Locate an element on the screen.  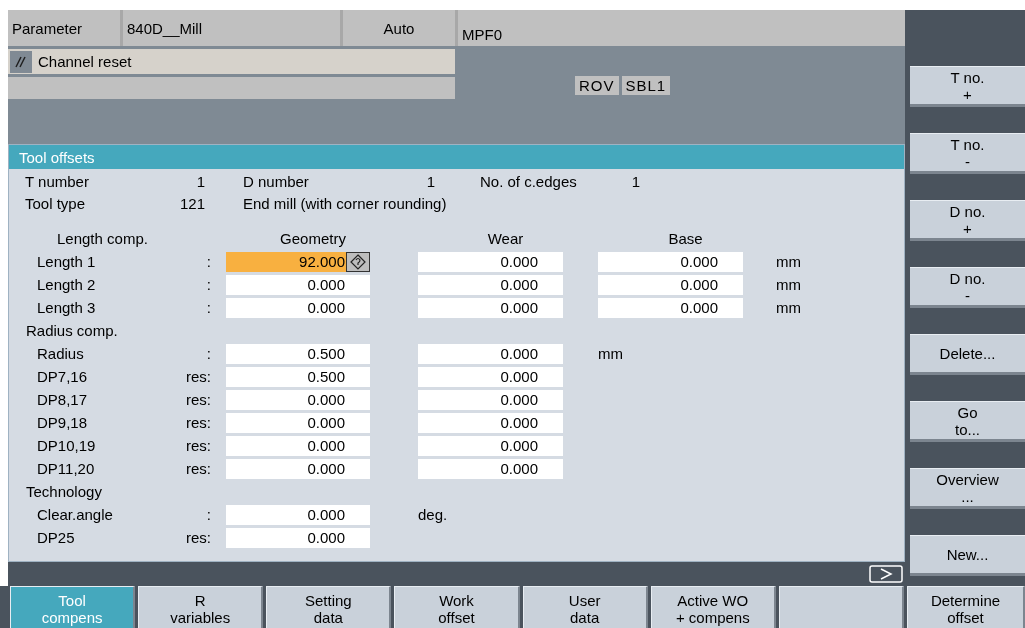
info-label: Tool type is located at coordinates (56, 204).